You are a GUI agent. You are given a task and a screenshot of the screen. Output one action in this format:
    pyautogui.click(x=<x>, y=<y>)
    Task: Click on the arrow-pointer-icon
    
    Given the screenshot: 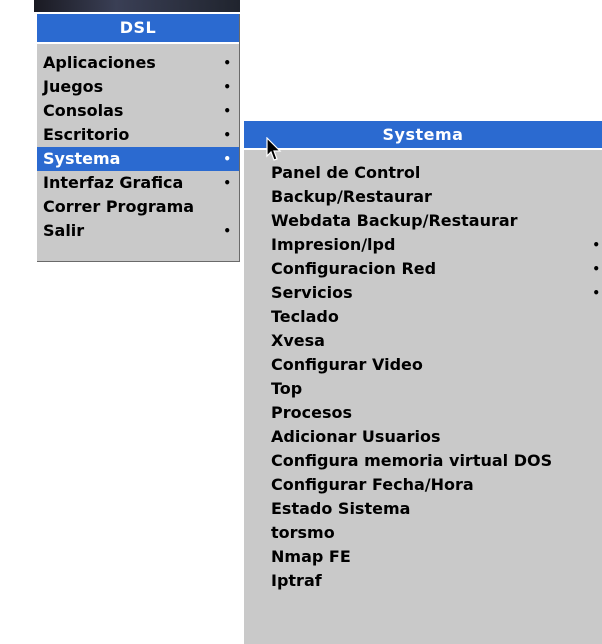 What is the action you would take?
    pyautogui.click(x=274, y=149)
    